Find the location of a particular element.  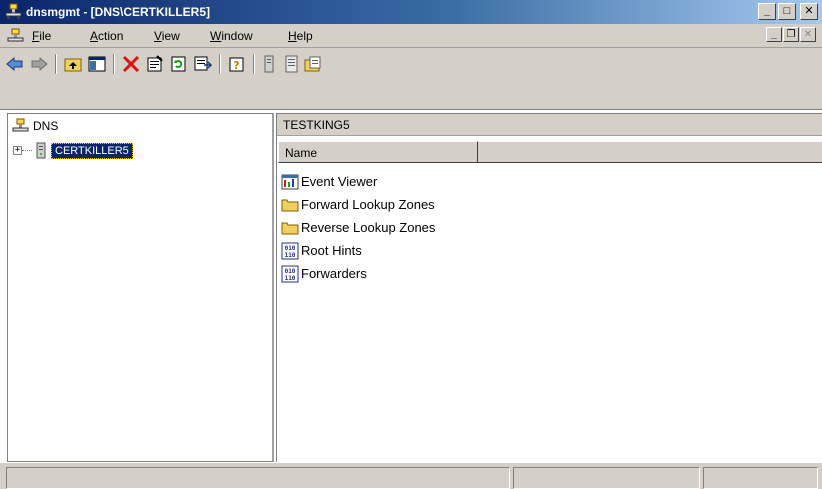

status-cell-right is located at coordinates (760, 478).